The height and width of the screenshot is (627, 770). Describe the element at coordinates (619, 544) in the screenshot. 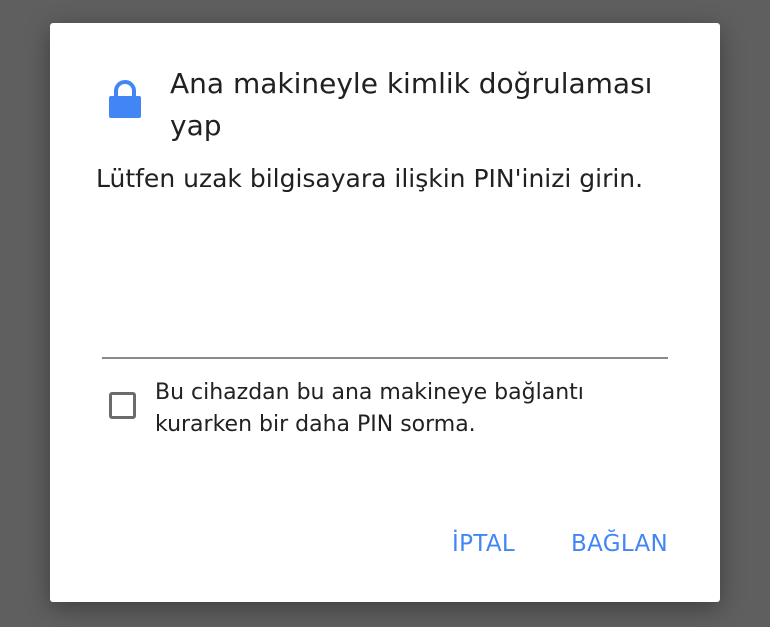

I see `connect-button: BAĞLAN` at that location.